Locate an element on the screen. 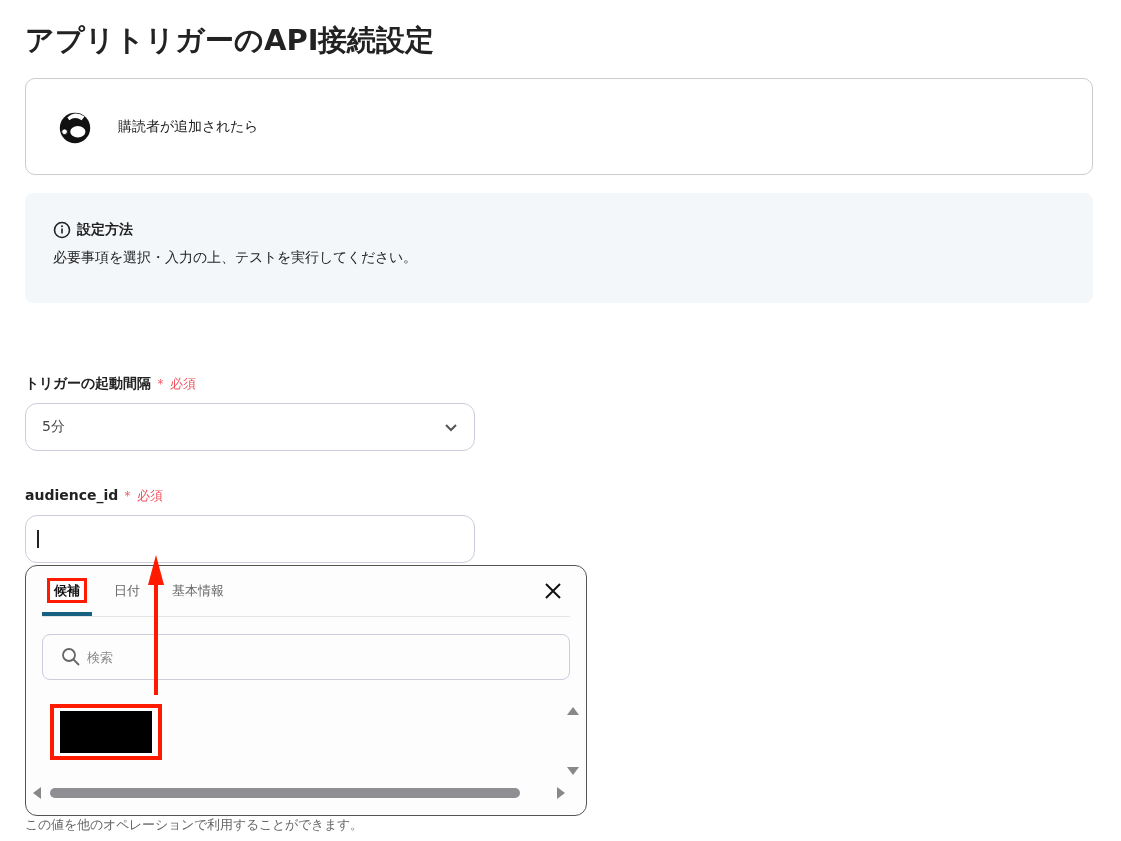 Image resolution: width=1121 pixels, height=841 pixels. search-field: 検索 is located at coordinates (306, 657).